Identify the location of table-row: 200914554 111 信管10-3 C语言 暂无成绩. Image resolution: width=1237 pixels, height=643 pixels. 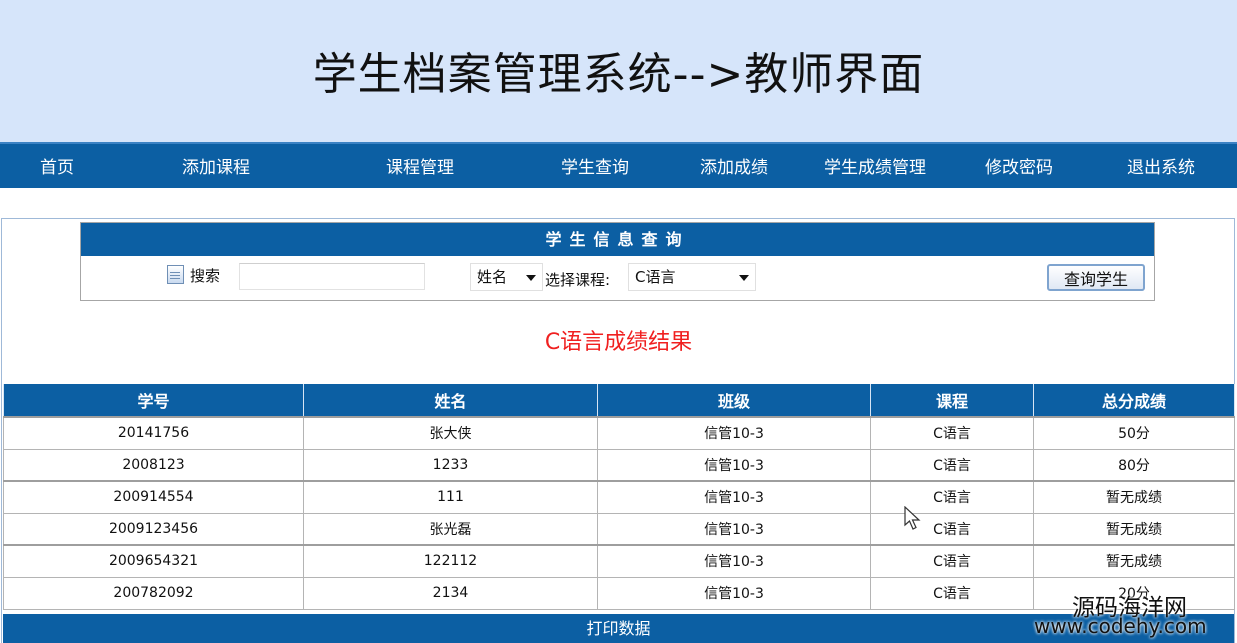
(619, 497).